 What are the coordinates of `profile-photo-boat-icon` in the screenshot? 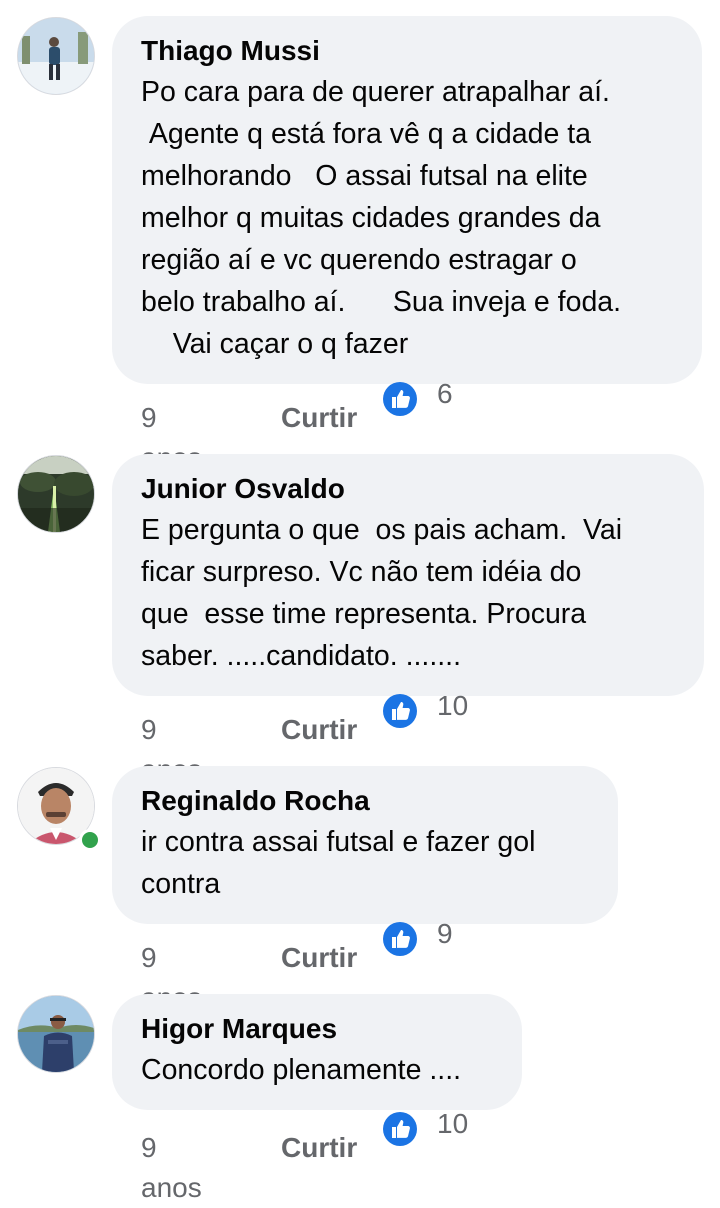 It's located at (56, 1034).